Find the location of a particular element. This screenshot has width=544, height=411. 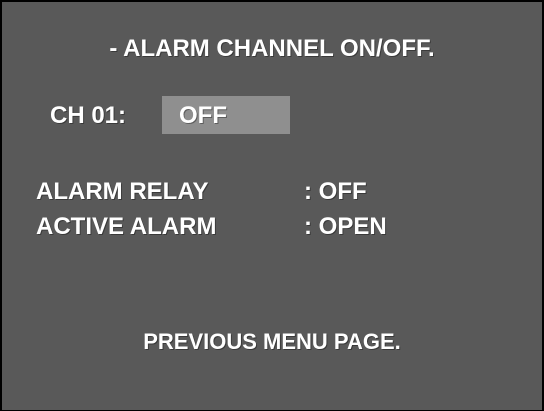

channel-value: OFF is located at coordinates (203, 115).